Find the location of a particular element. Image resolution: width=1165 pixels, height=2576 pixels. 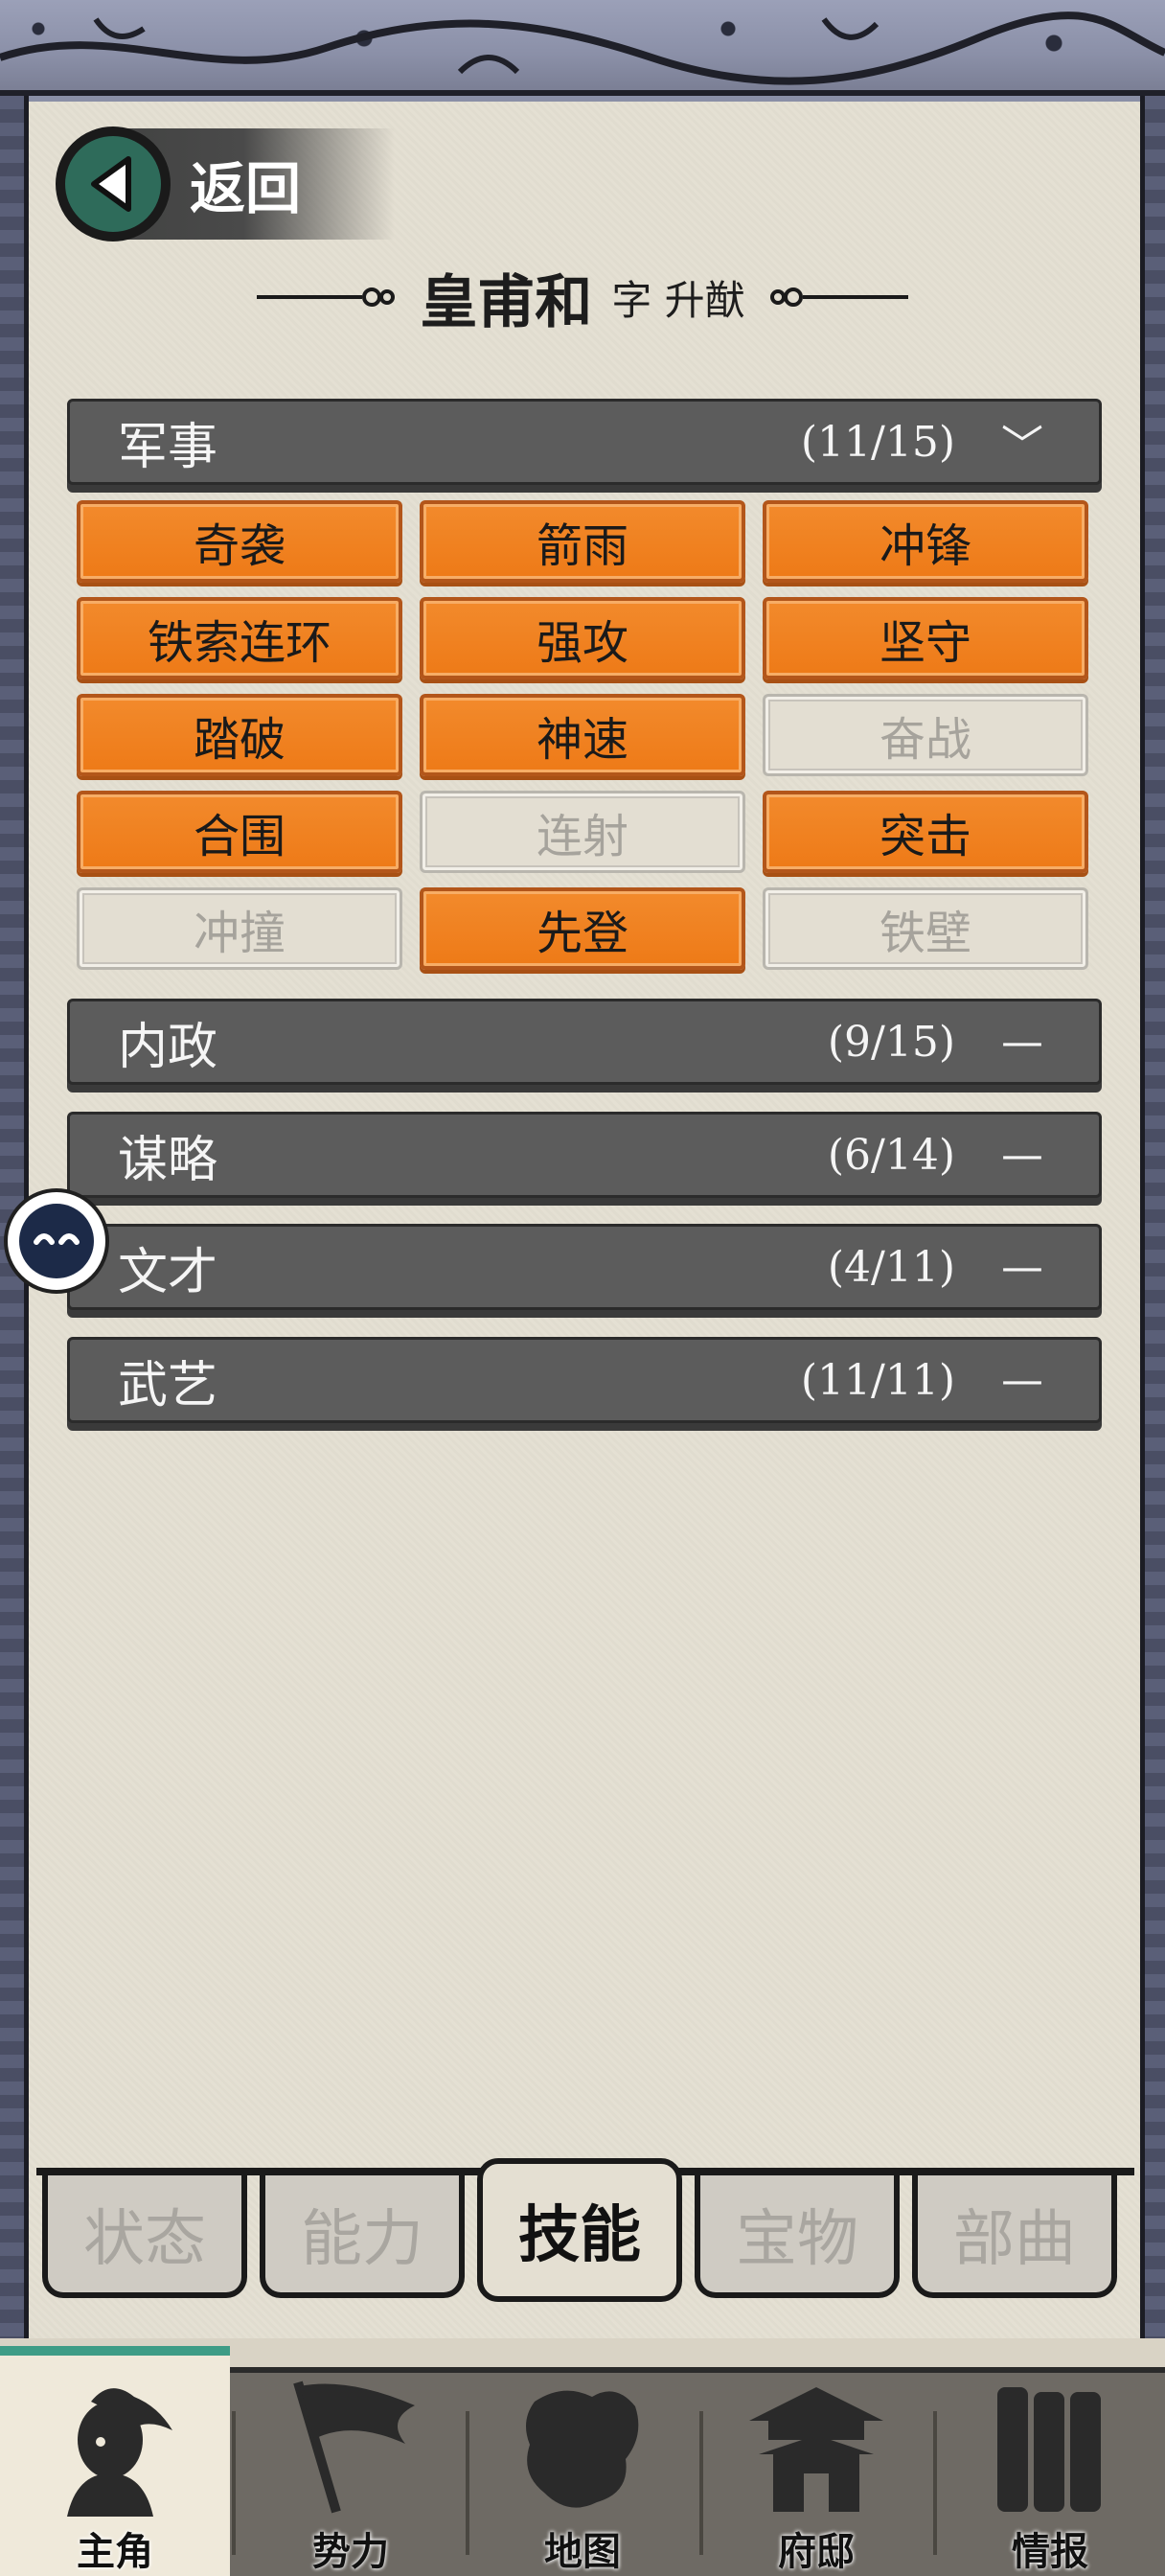

nav-item-faction: 势力 is located at coordinates (351, 2474).